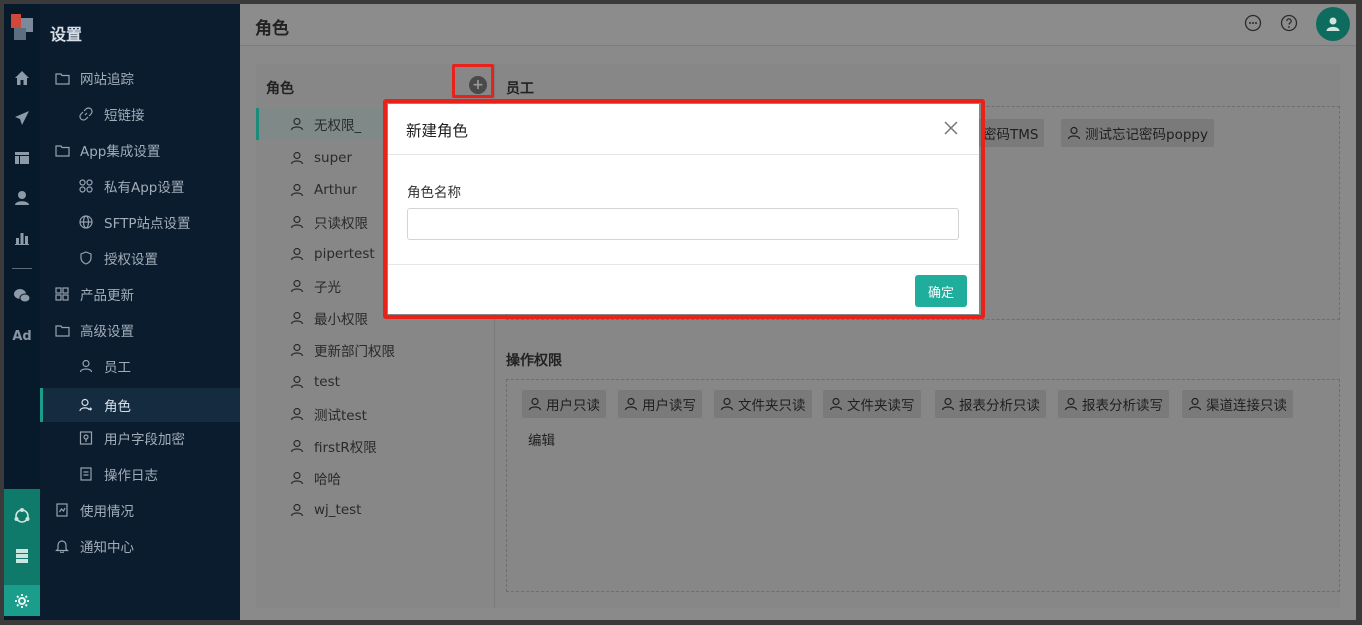 The image size is (1362, 625). Describe the element at coordinates (140, 294) in the screenshot. I see `sidebar-item-product-update: 产品更新` at that location.